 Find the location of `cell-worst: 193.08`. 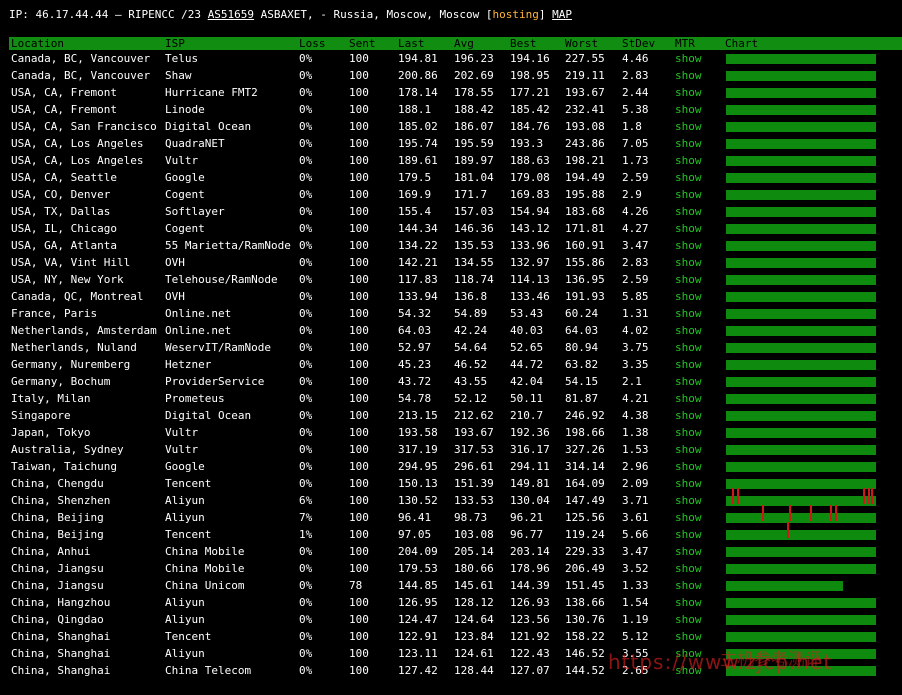

cell-worst: 193.08 is located at coordinates (585, 126).